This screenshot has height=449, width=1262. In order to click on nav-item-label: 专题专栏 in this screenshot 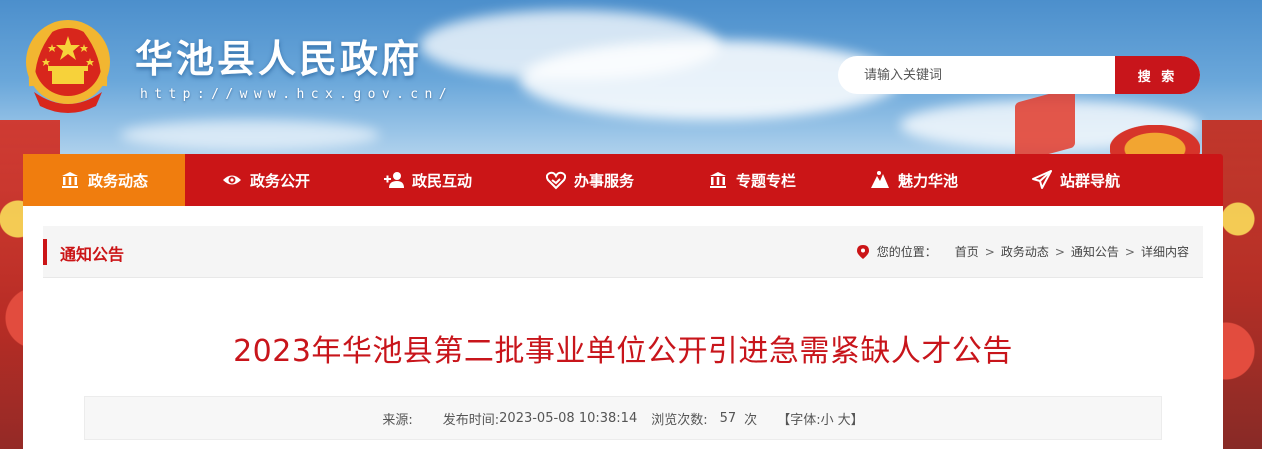, I will do `click(765, 180)`.